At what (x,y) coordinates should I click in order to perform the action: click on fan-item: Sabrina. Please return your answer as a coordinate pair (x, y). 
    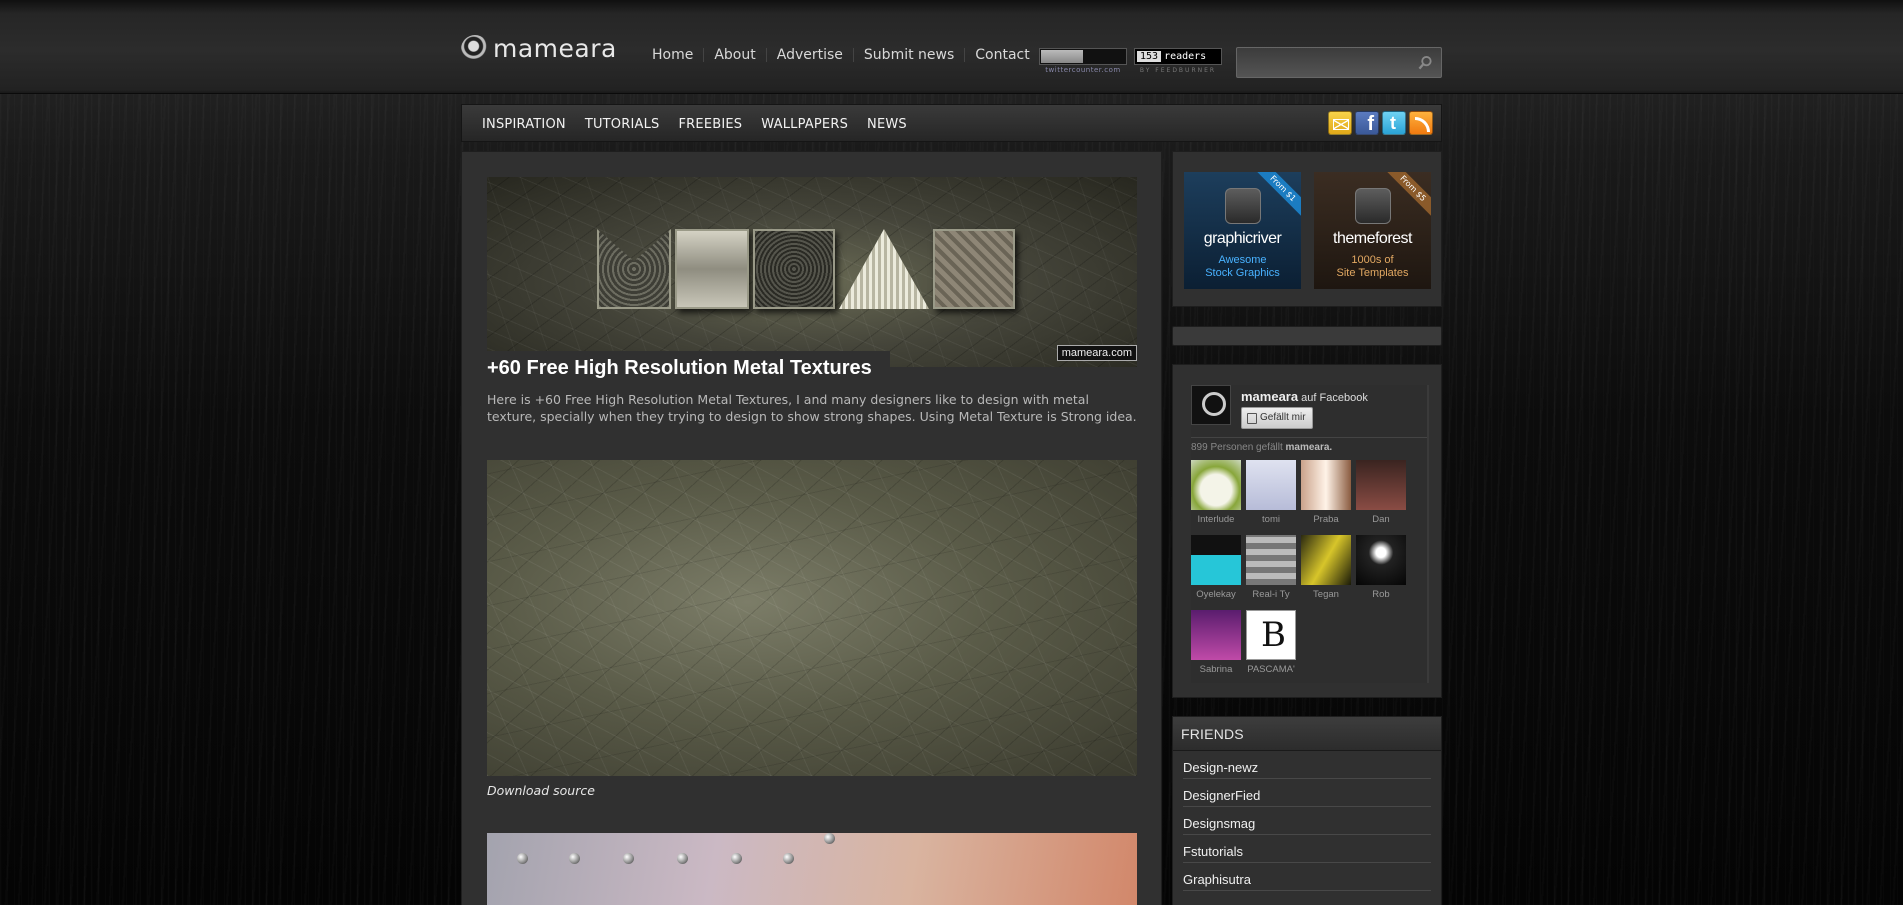
    Looking at the image, I should click on (1216, 644).